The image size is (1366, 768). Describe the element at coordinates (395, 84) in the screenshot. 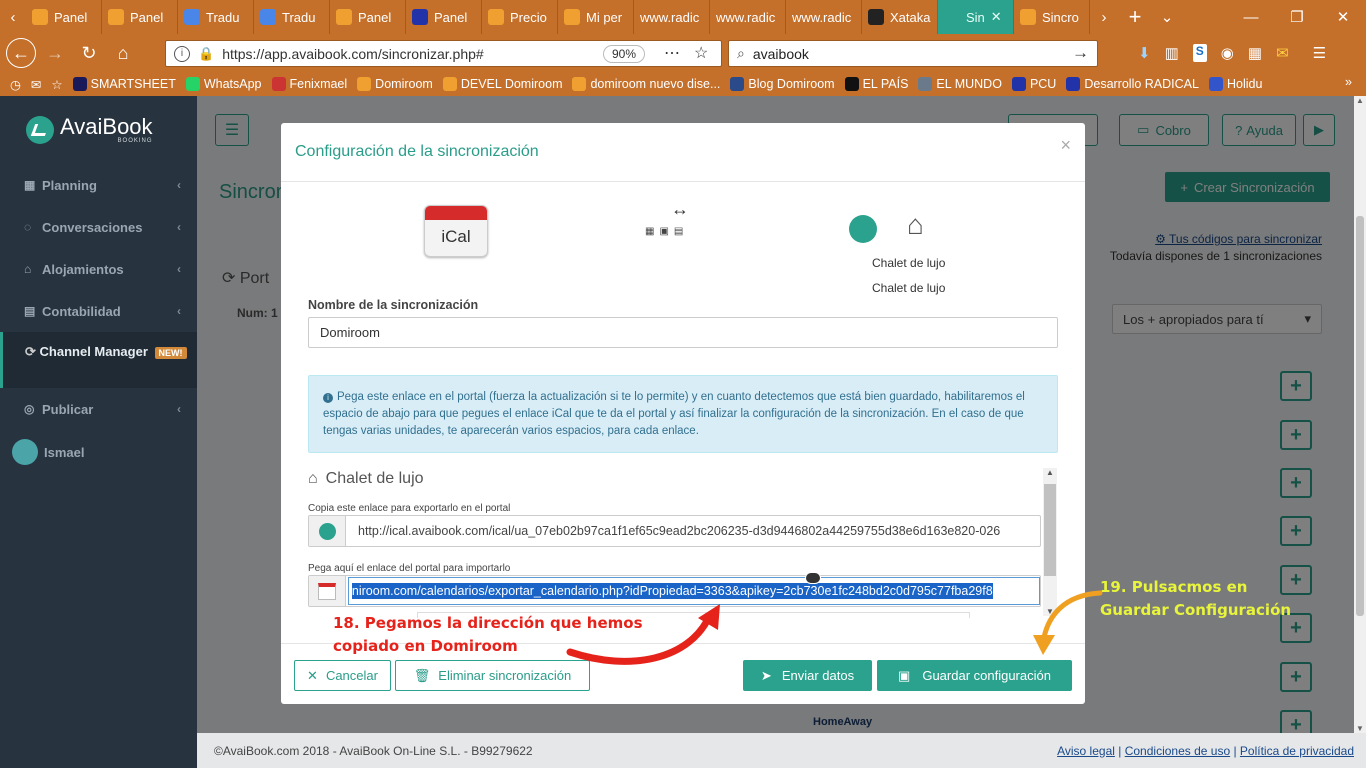

I see `bookmark-item: Domiroom` at that location.